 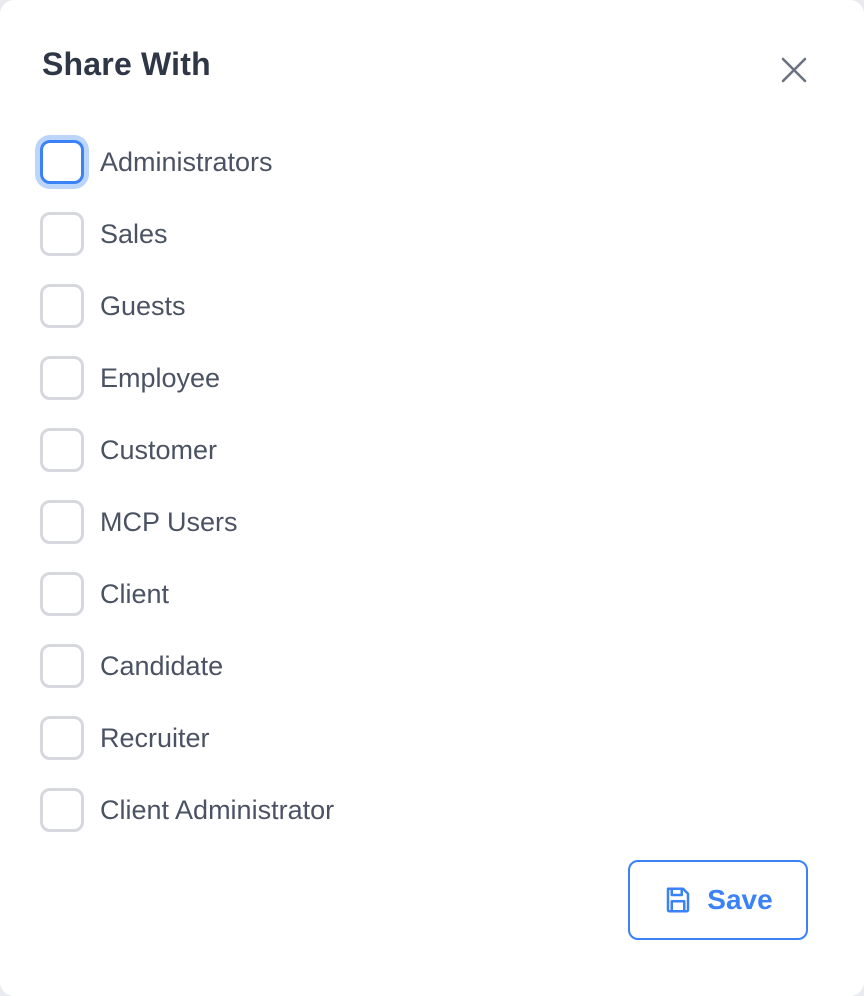 I want to click on dialog-title: Share With, so click(x=126, y=64).